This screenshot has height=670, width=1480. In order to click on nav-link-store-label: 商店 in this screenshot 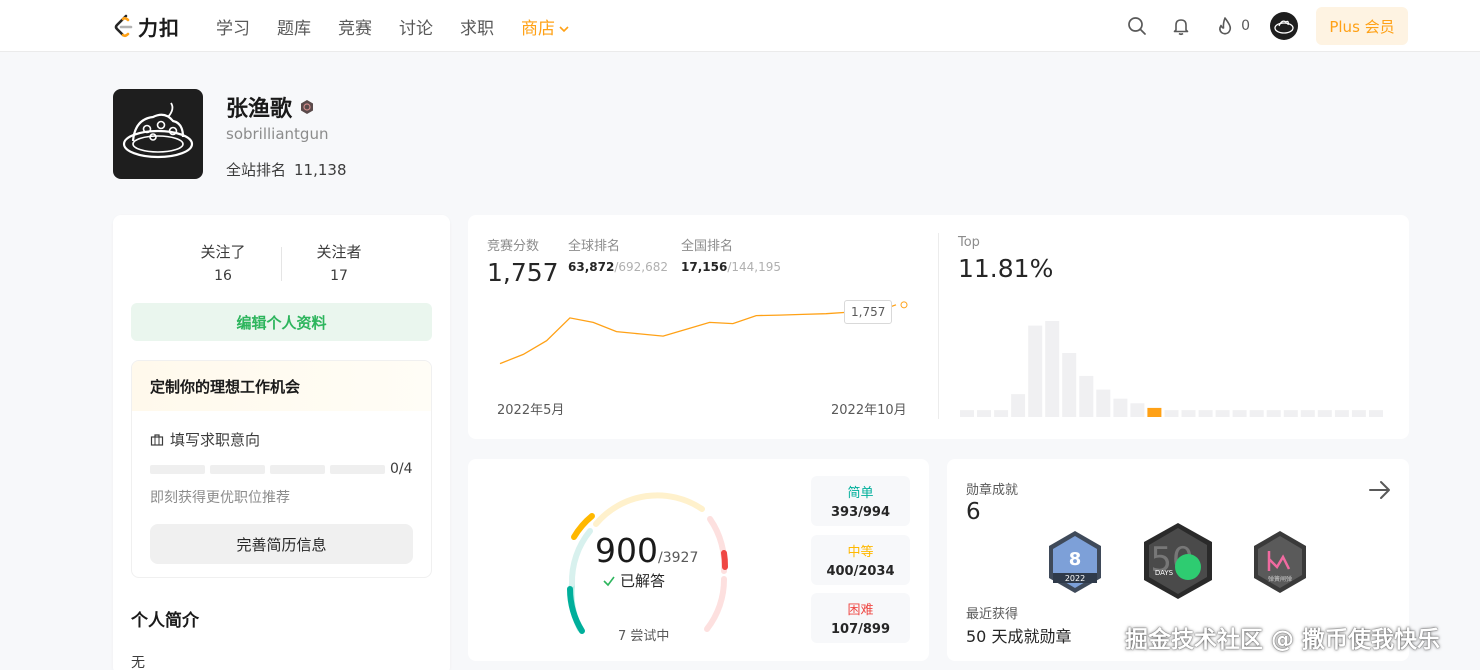, I will do `click(538, 28)`.